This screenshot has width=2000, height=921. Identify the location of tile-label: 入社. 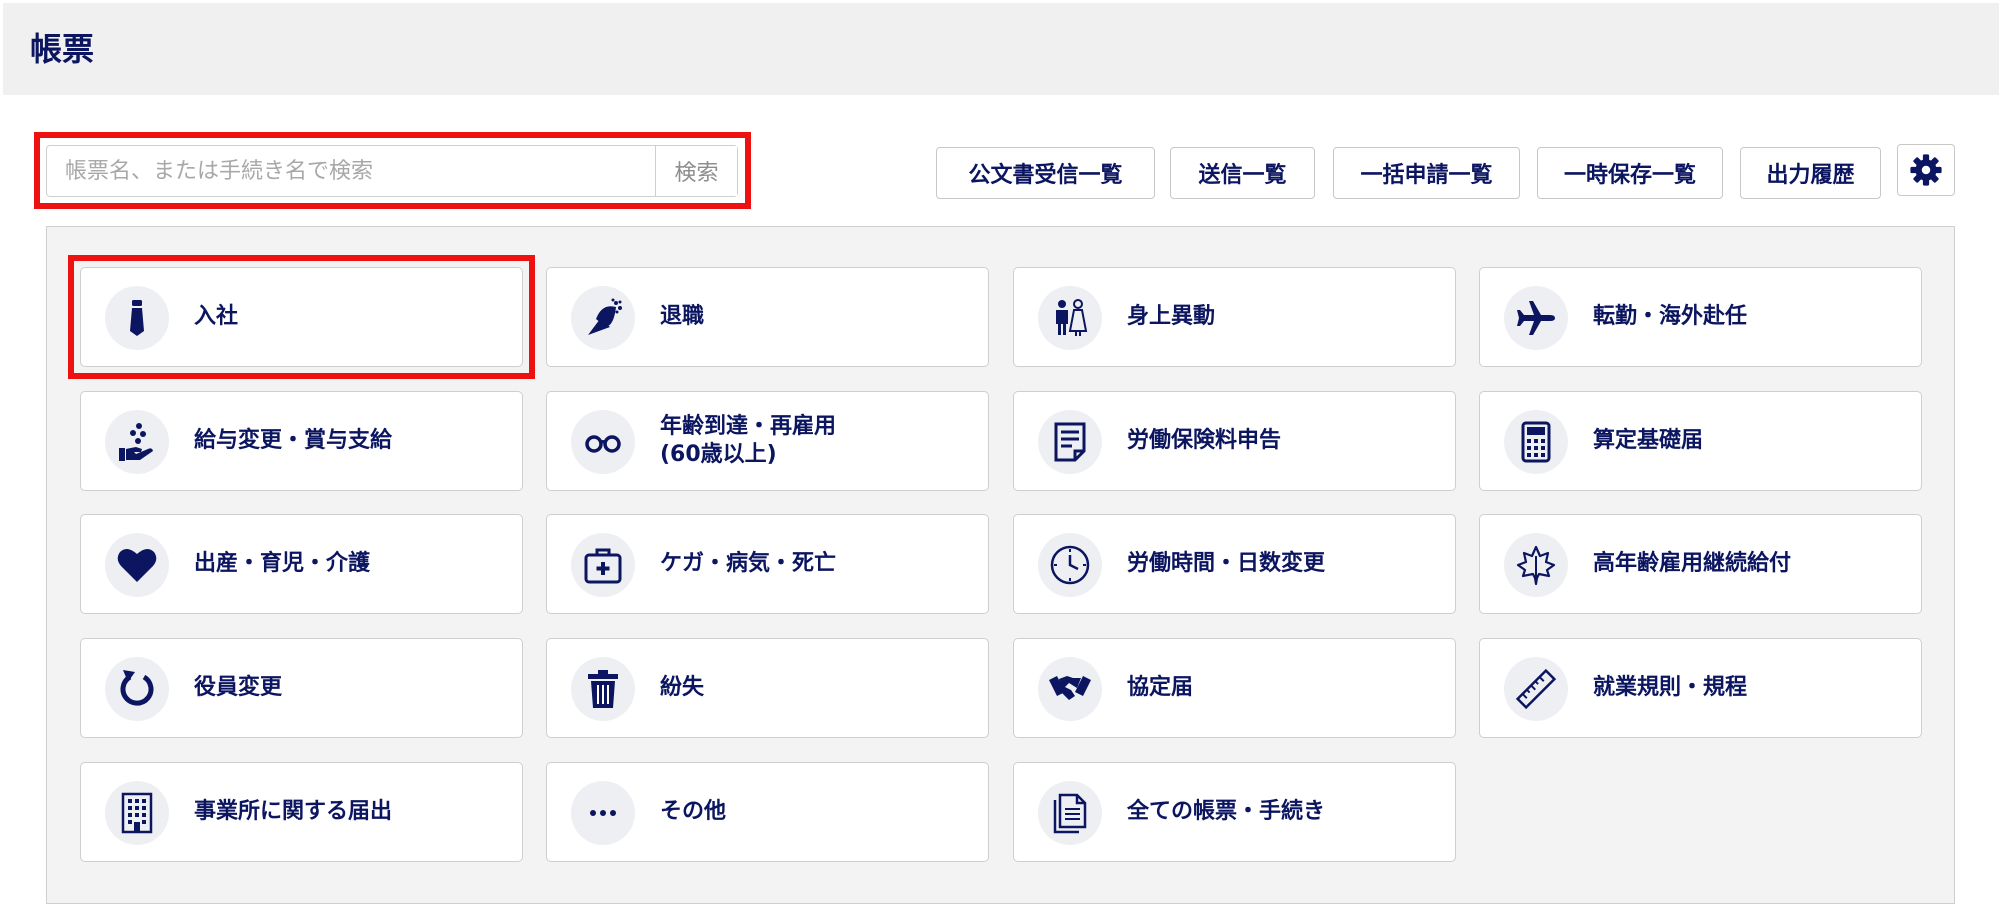
(216, 316).